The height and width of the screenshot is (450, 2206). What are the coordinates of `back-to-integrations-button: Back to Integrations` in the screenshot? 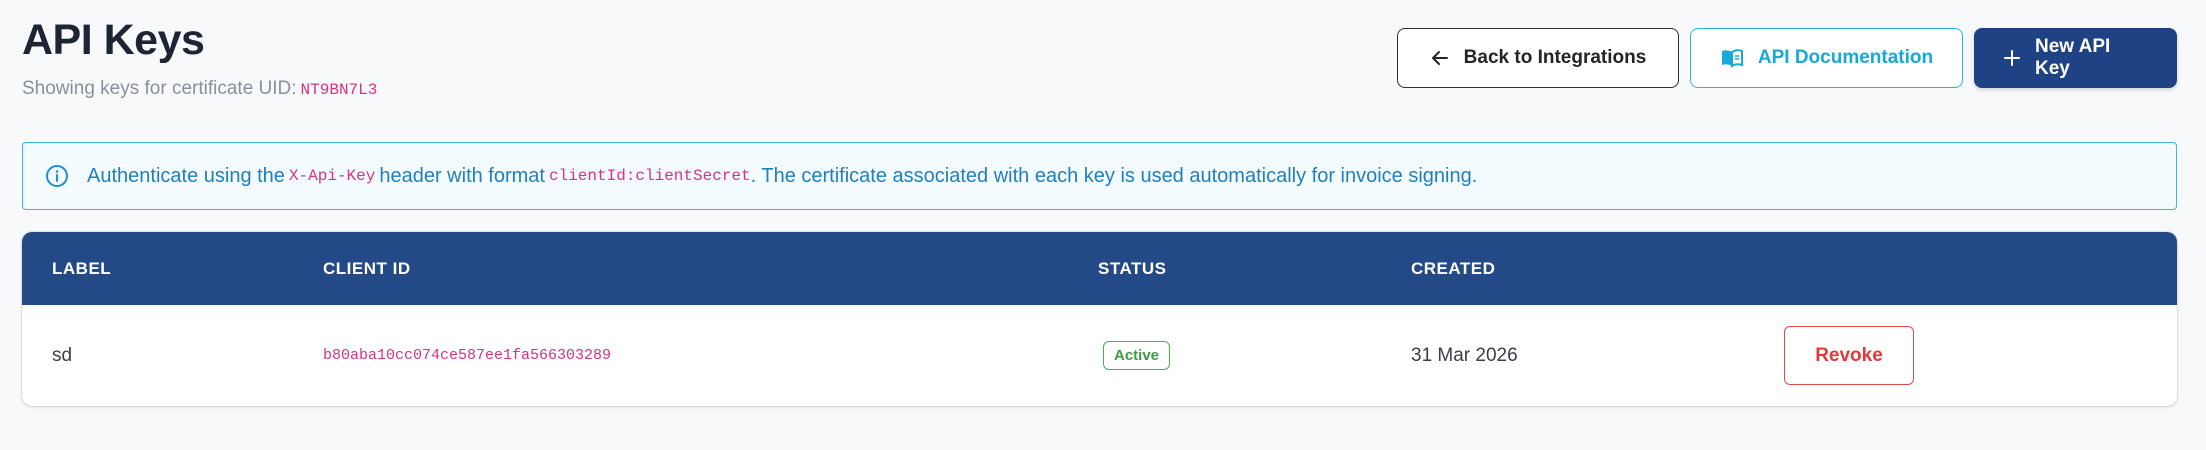 It's located at (1538, 58).